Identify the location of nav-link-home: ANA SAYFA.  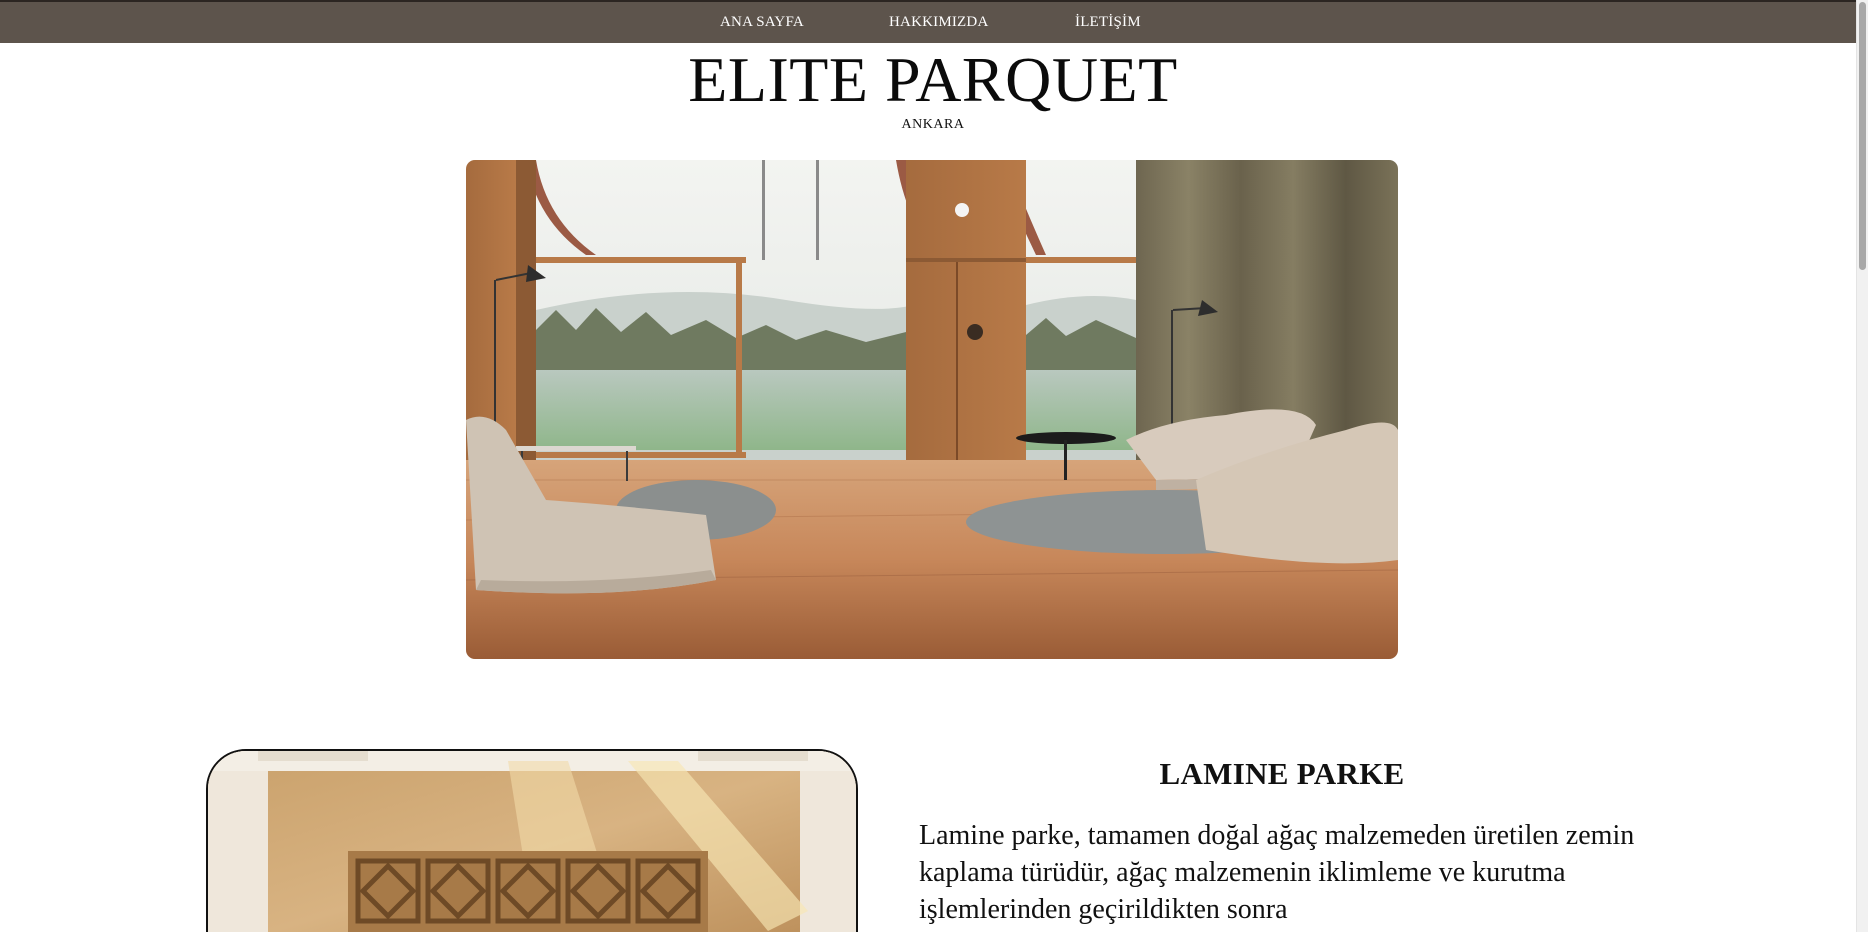
(762, 22).